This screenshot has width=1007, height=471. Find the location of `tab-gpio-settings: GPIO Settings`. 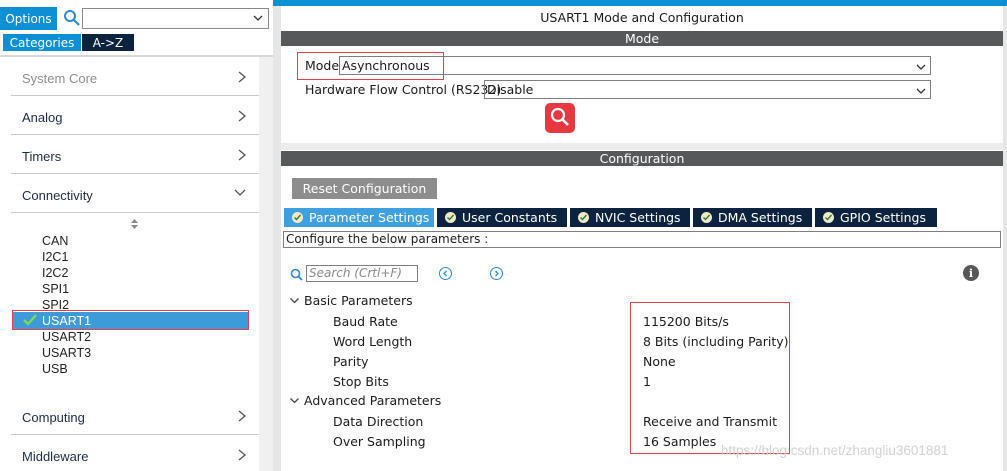

tab-gpio-settings: GPIO Settings is located at coordinates (876, 217).